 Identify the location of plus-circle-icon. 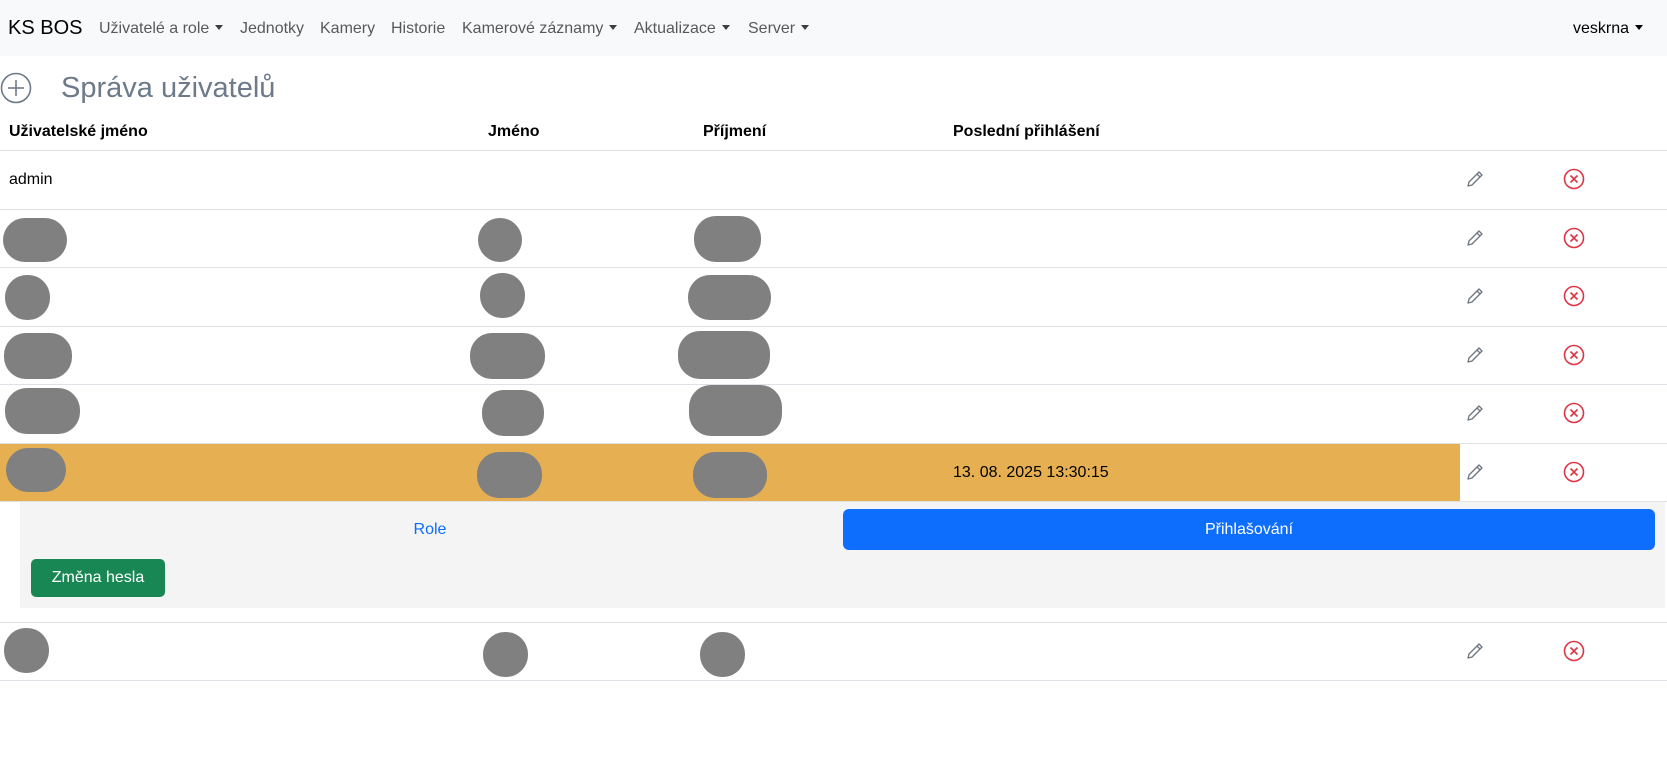
(16, 88).